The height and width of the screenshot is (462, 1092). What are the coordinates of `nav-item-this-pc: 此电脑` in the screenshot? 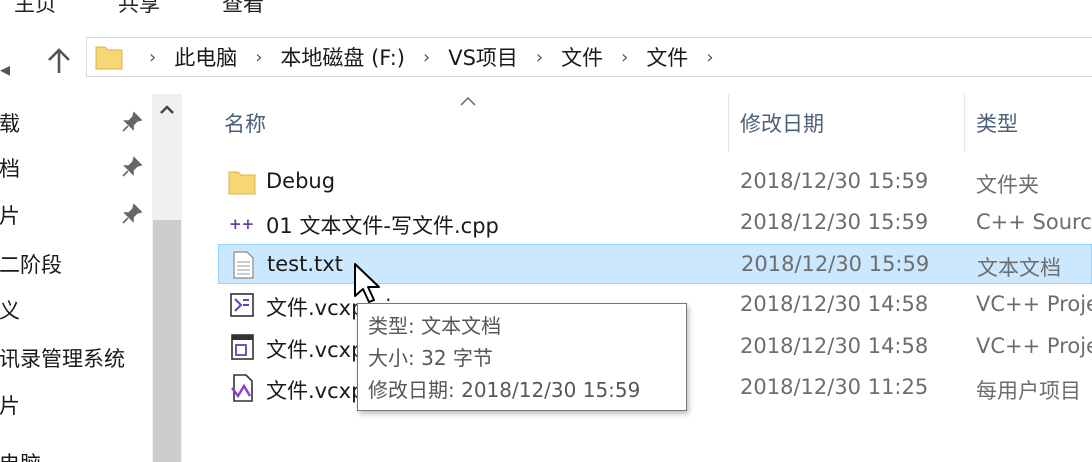 It's located at (75, 451).